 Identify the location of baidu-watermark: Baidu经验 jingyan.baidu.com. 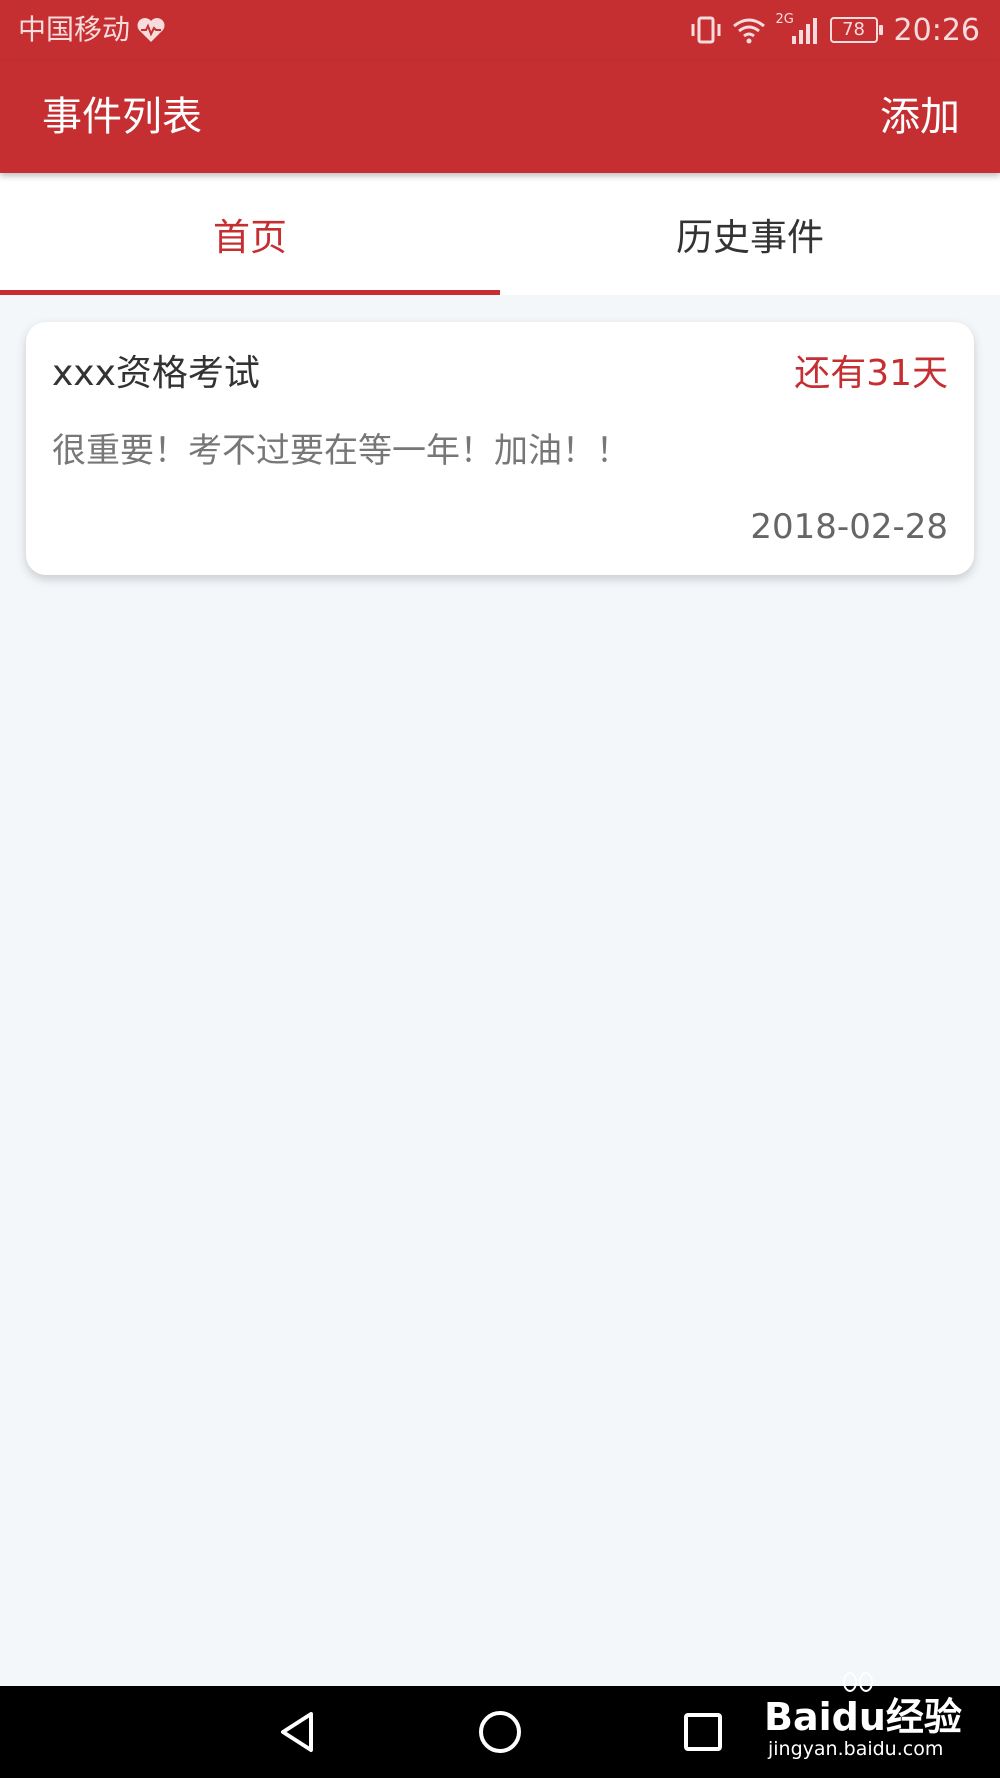
(874, 1722).